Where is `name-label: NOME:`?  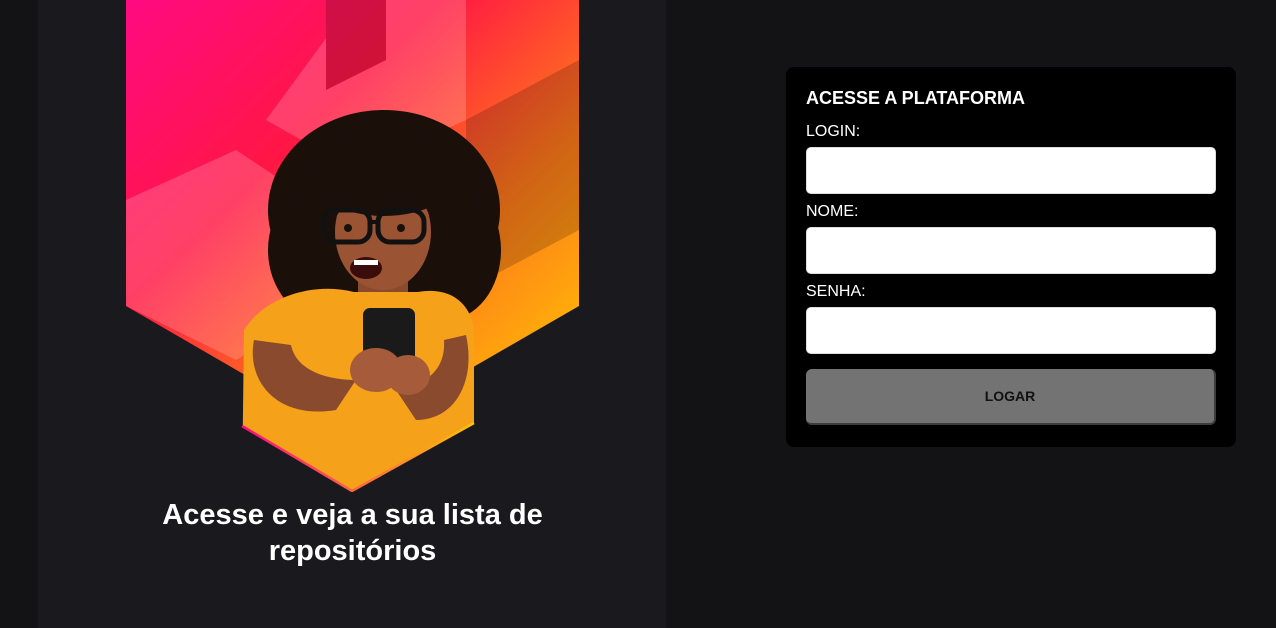 name-label: NOME: is located at coordinates (832, 211).